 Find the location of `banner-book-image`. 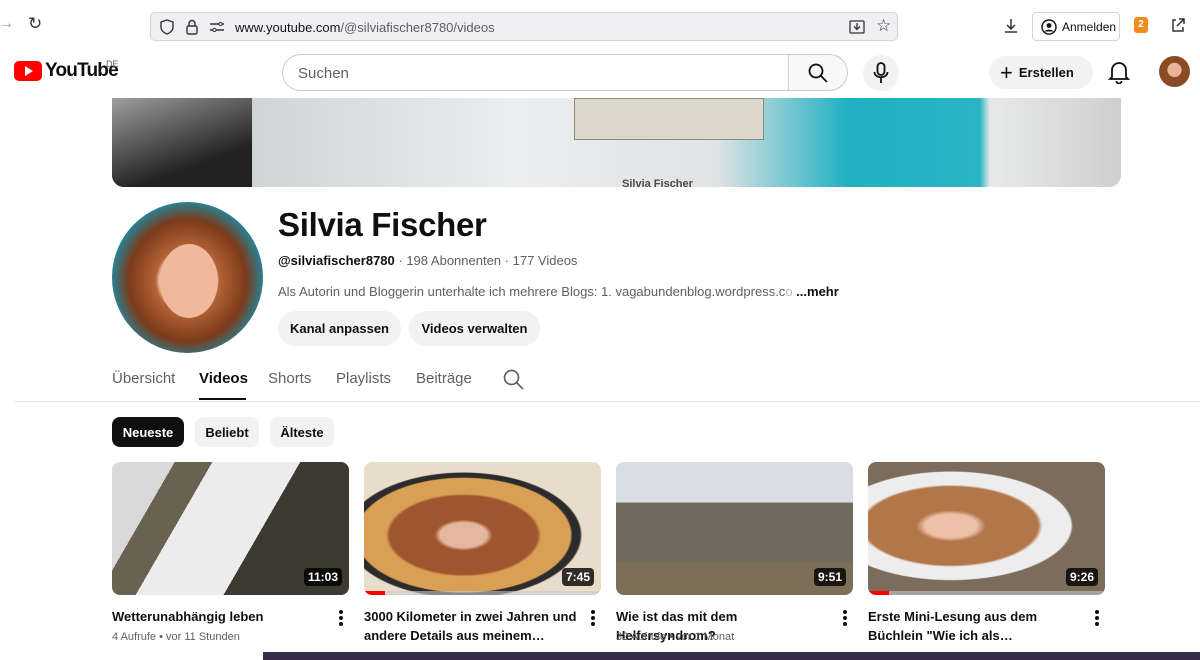

banner-book-image is located at coordinates (669, 119).